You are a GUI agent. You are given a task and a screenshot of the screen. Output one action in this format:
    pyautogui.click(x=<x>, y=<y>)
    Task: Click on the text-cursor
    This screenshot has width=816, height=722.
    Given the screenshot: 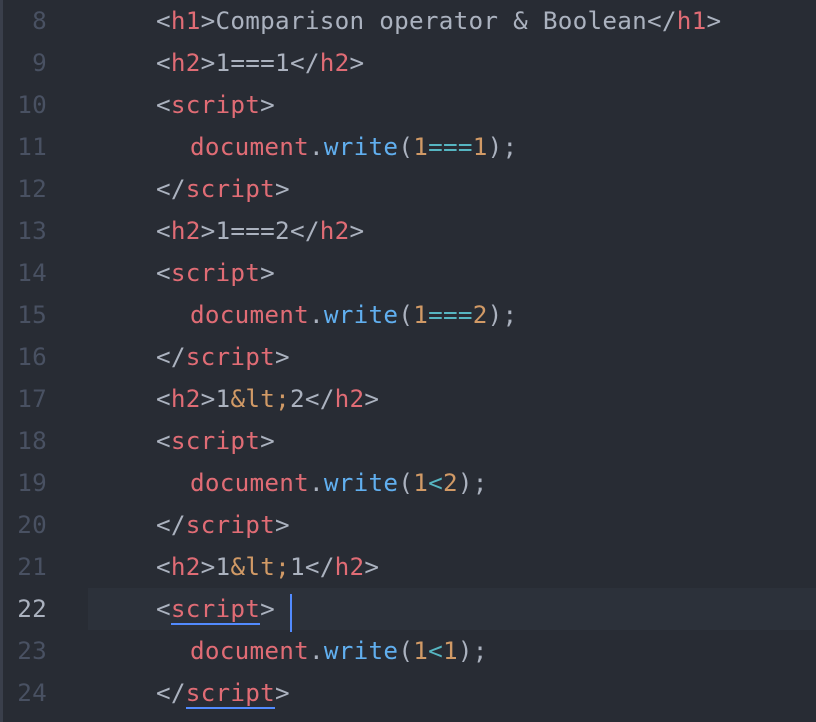 What is the action you would take?
    pyautogui.click(x=291, y=613)
    